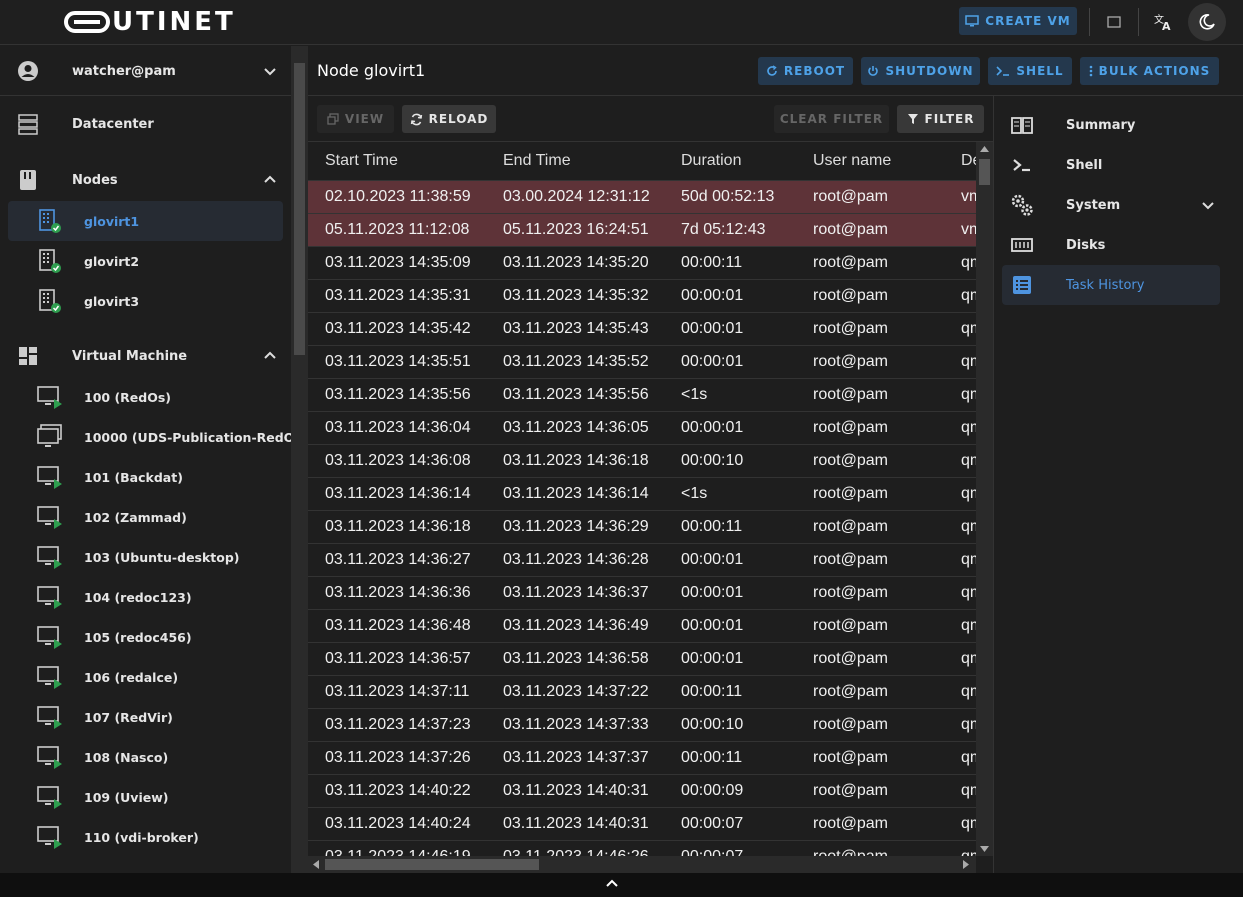  What do you see at coordinates (870, 161) in the screenshot?
I see `column-header-user-name: User name` at bounding box center [870, 161].